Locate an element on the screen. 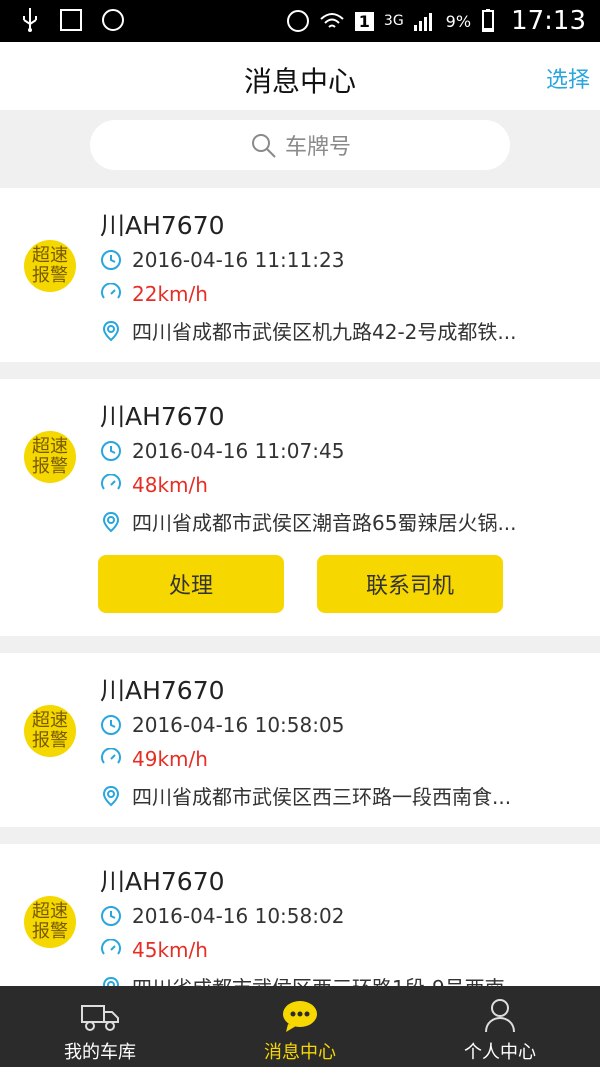 The image size is (600, 1067). tab-my-garage: 我的车库 is located at coordinates (100, 1026).